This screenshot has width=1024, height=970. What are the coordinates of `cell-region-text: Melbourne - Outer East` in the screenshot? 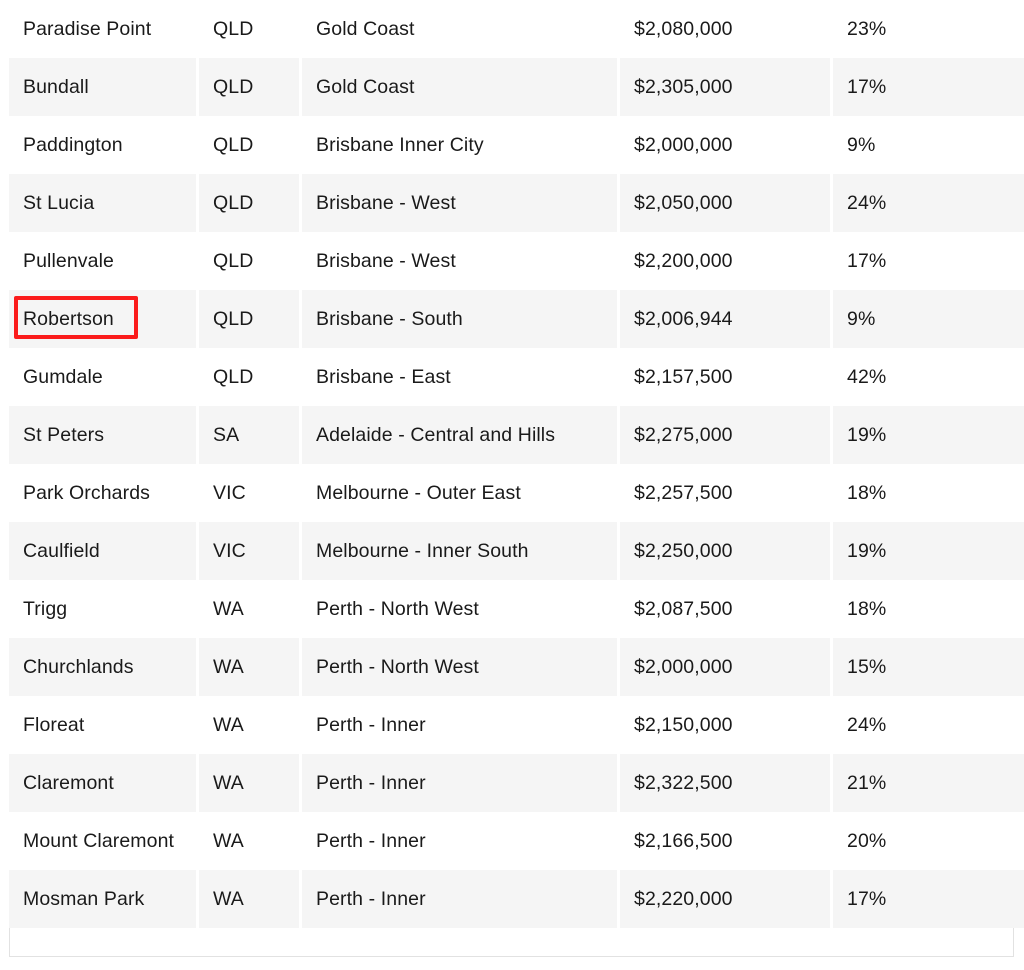 It's located at (418, 493).